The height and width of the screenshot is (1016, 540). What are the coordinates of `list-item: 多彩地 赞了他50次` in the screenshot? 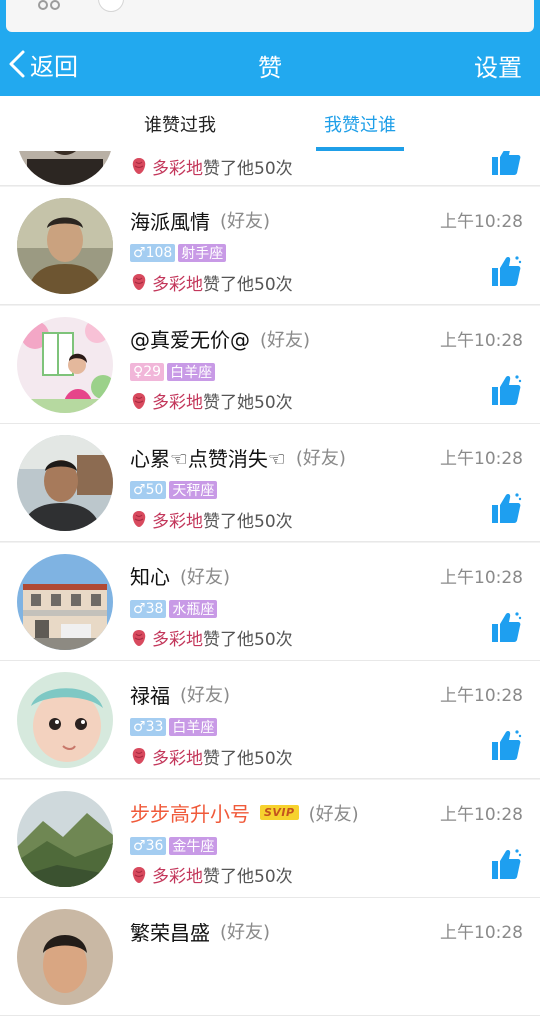 It's located at (270, 168).